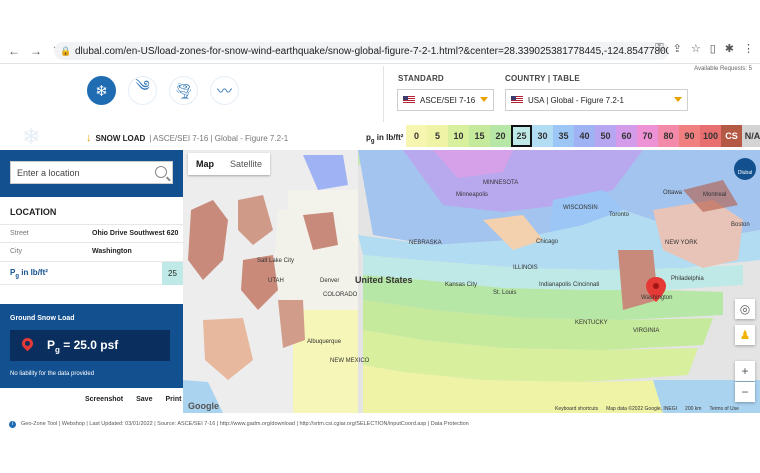  I want to click on tab-satellite: Satellite, so click(246, 164).